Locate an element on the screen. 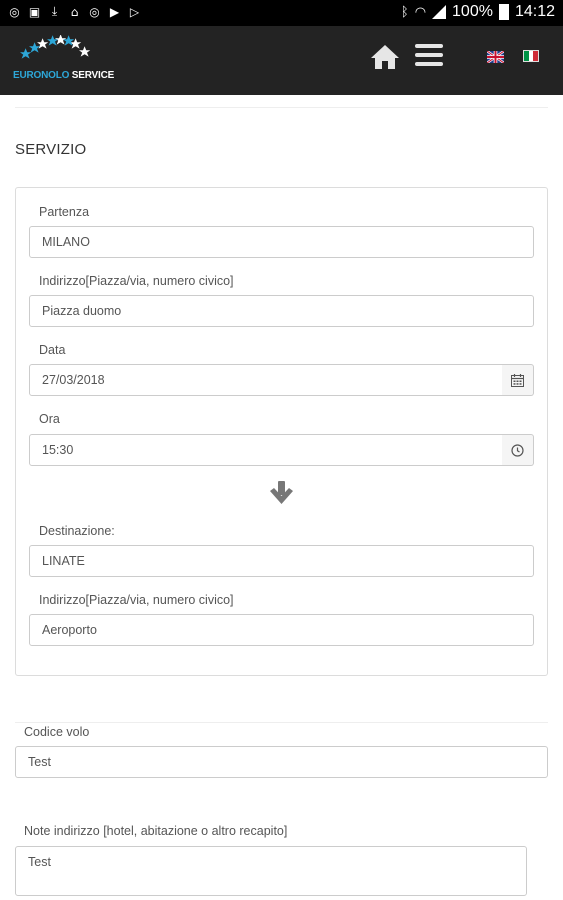  clock-icon is located at coordinates (517, 450).